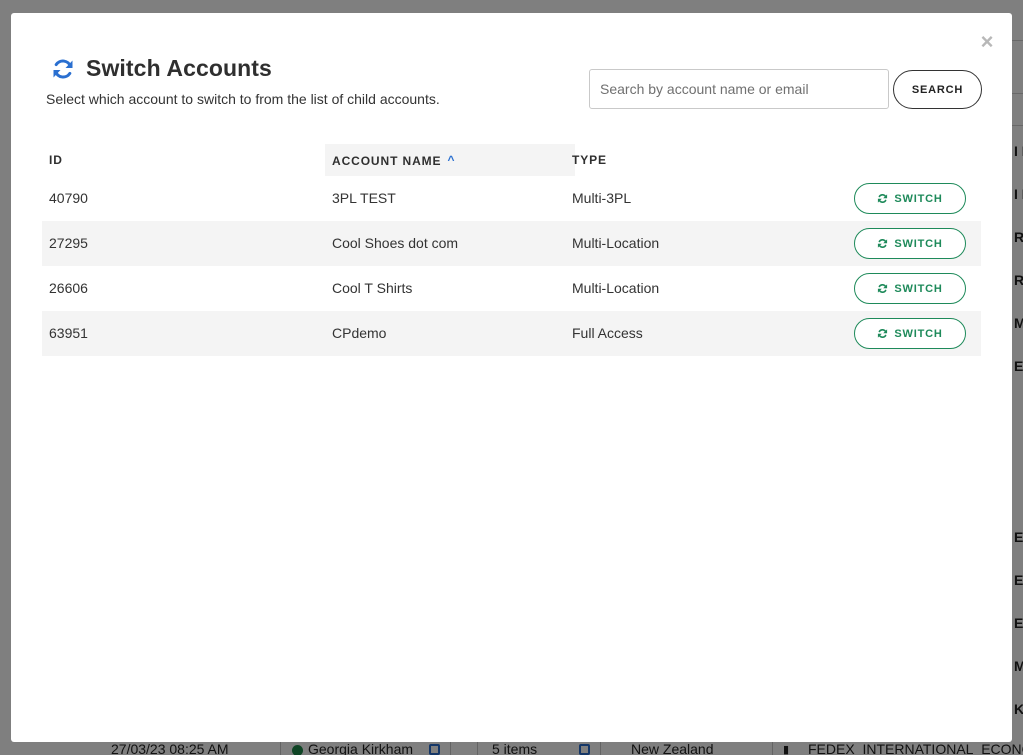 The width and height of the screenshot is (1023, 755). I want to click on sort-ascending-icon: ^, so click(451, 160).